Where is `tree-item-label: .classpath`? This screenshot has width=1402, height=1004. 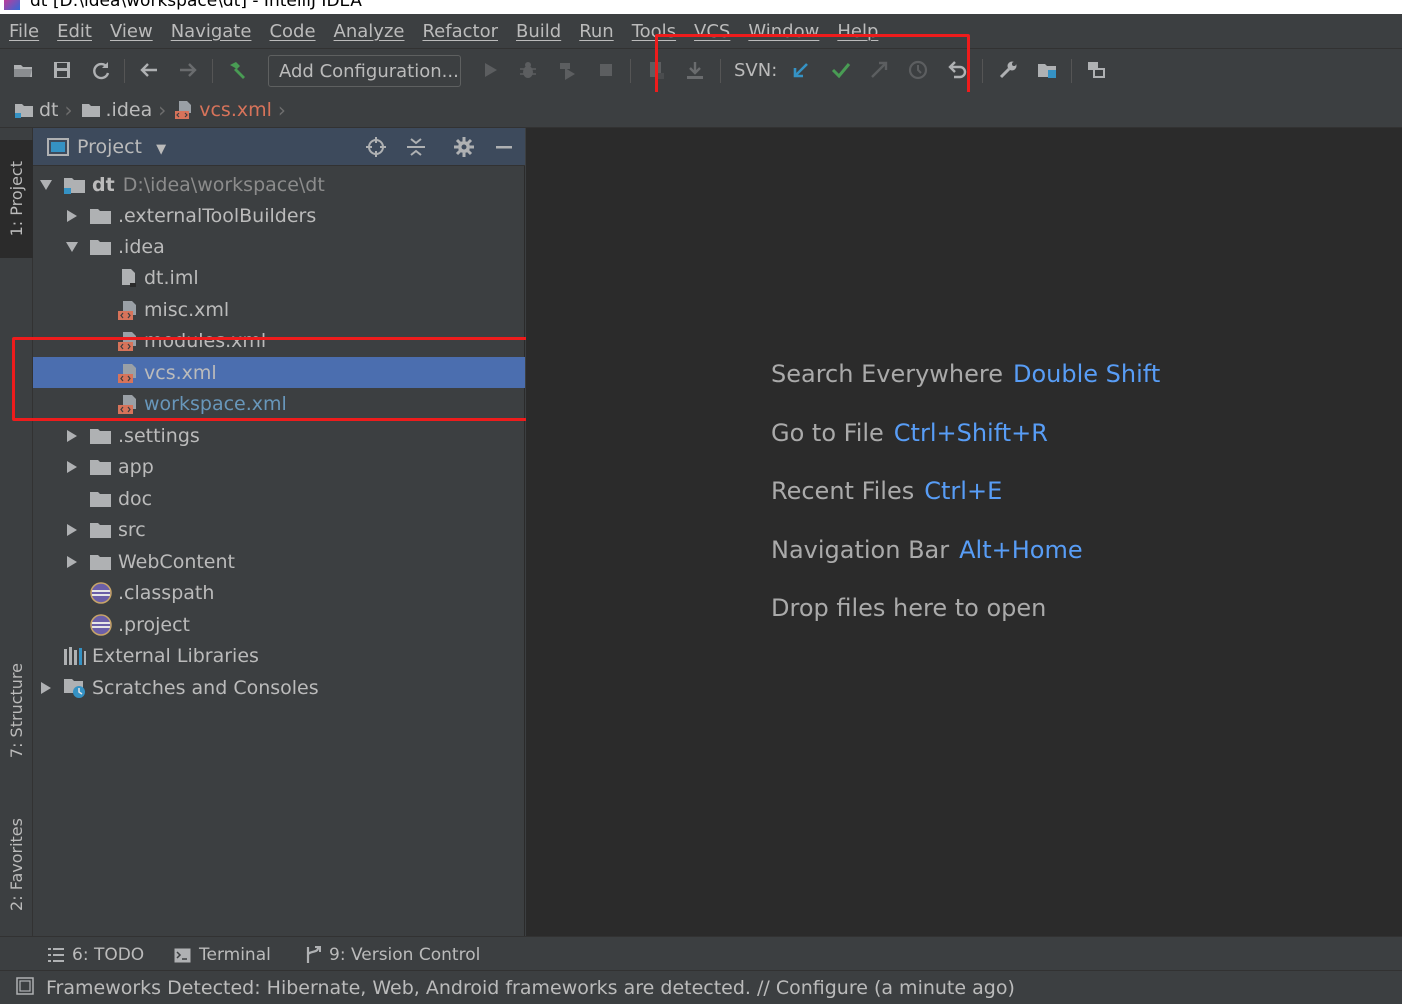 tree-item-label: .classpath is located at coordinates (166, 592).